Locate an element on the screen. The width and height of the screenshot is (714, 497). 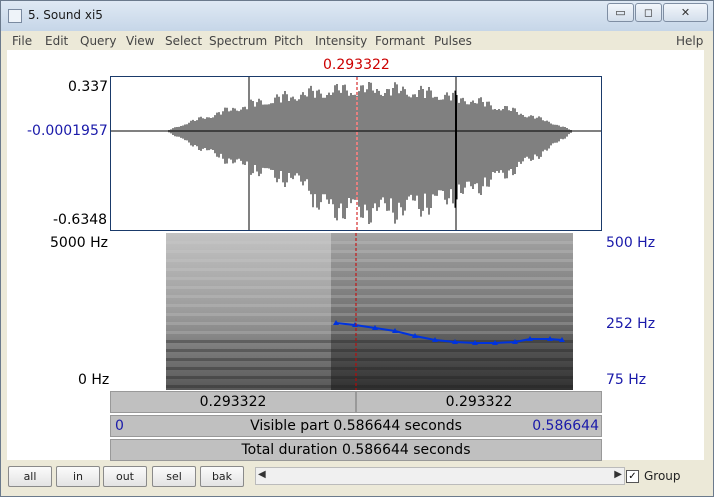
window-title: 5. Sound xi5 is located at coordinates (65, 15).